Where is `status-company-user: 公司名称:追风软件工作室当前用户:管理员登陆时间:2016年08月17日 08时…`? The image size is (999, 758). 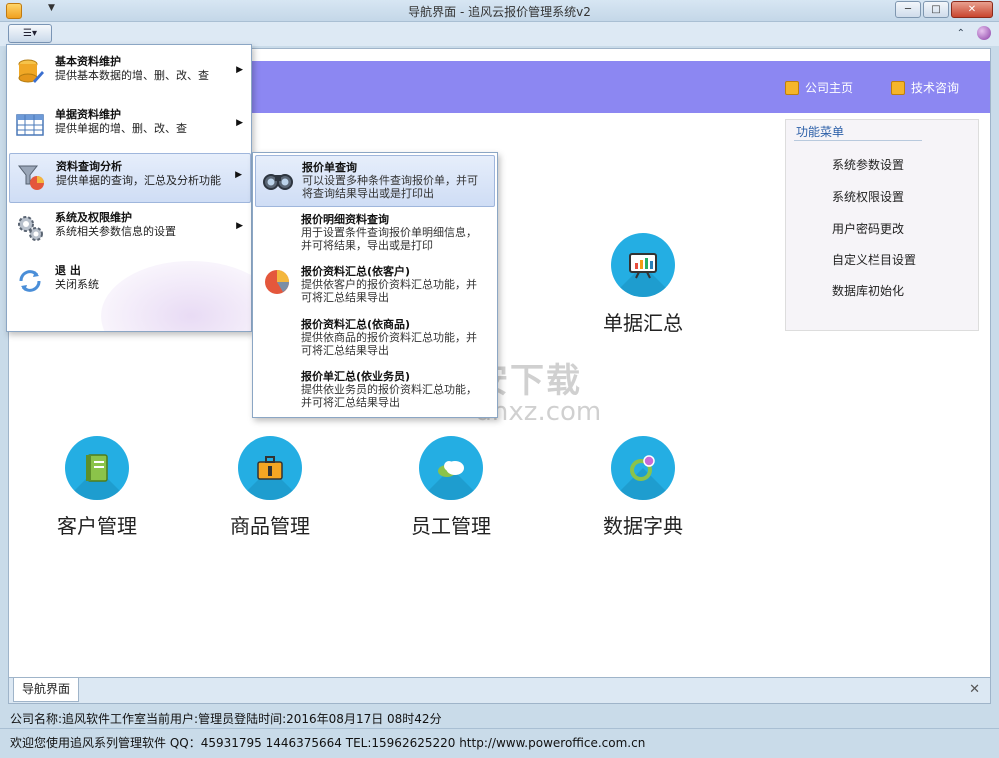 status-company-user: 公司名称:追风软件工作室当前用户:管理员登陆时间:2016年08月17日 08时… is located at coordinates (226, 719).